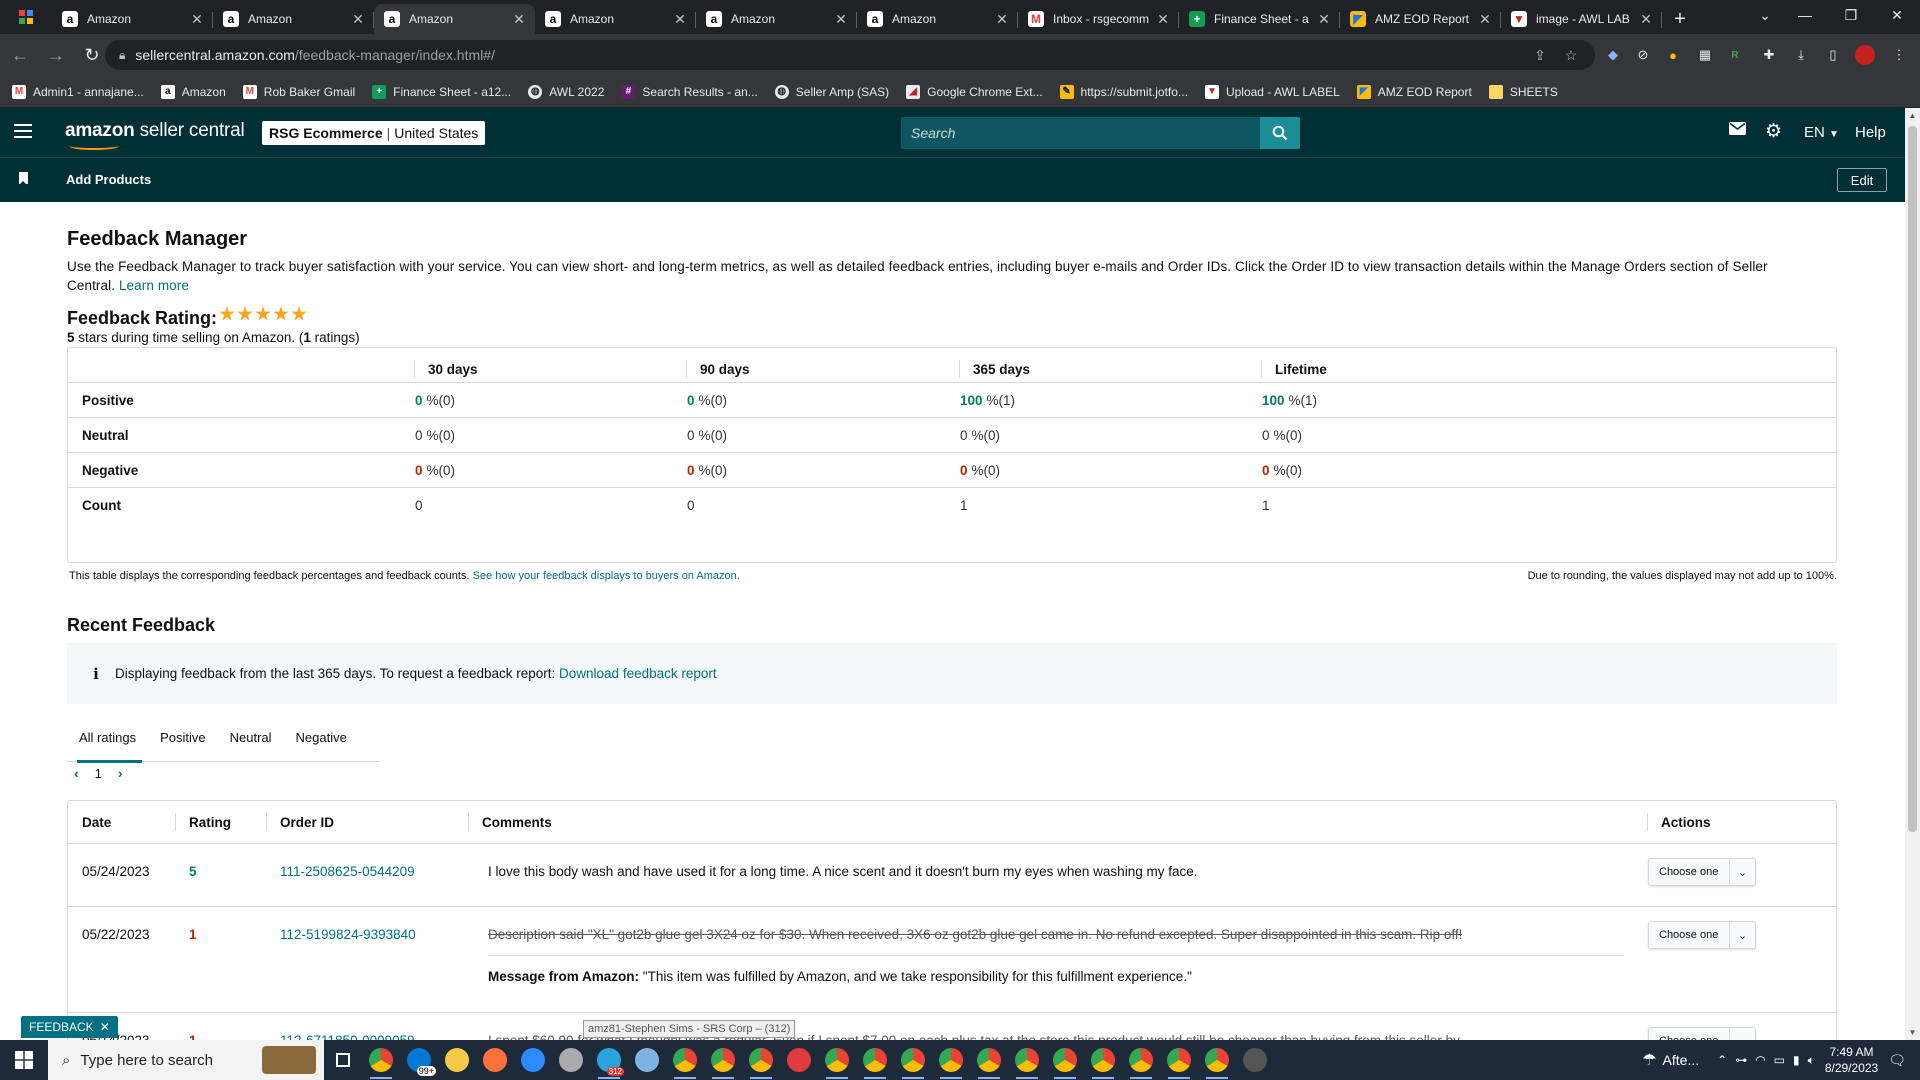 The width and height of the screenshot is (1920, 1080). What do you see at coordinates (1420, 19) in the screenshot?
I see `browser-tab: ◤ AMZ EOD Report ✕` at bounding box center [1420, 19].